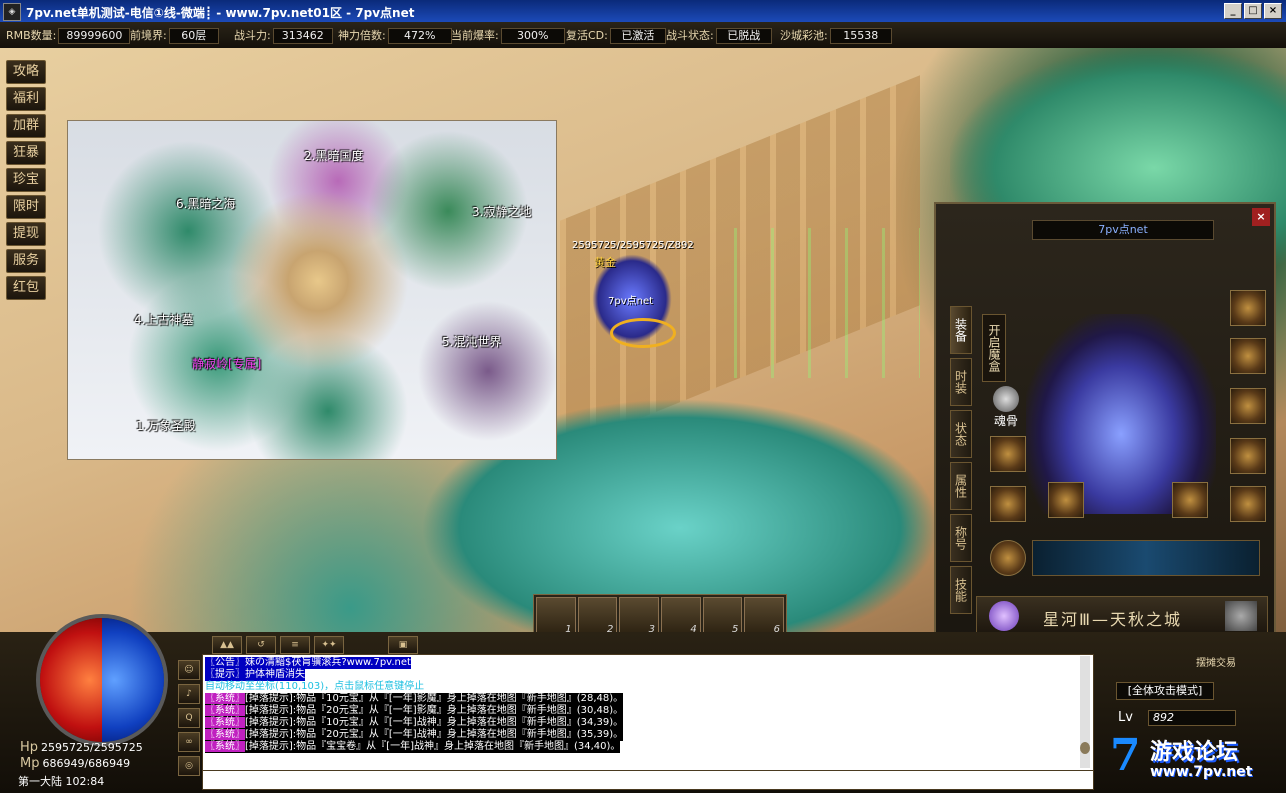  What do you see at coordinates (1248, 406) in the screenshot?
I see `equip-slot-necklace` at bounding box center [1248, 406].